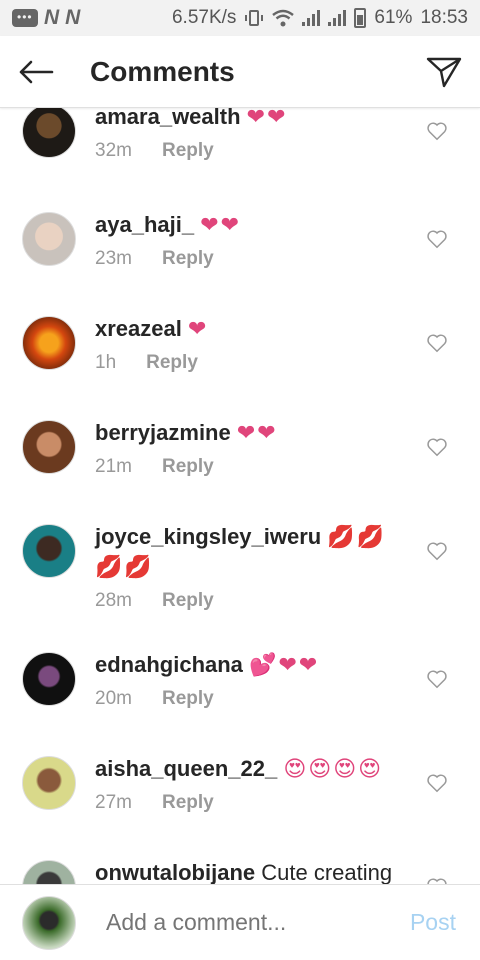 The height and width of the screenshot is (960, 480). Describe the element at coordinates (444, 17) in the screenshot. I see `clock: 18:53` at that location.